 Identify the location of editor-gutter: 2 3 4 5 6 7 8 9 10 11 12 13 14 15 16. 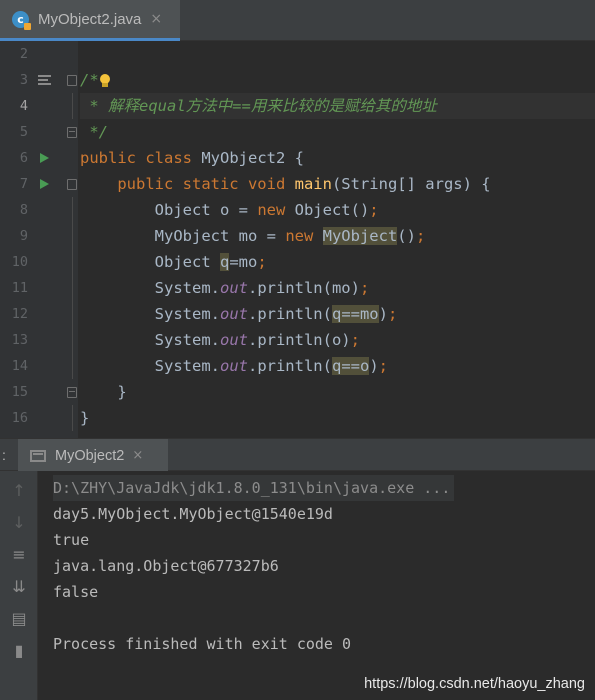
(39, 239).